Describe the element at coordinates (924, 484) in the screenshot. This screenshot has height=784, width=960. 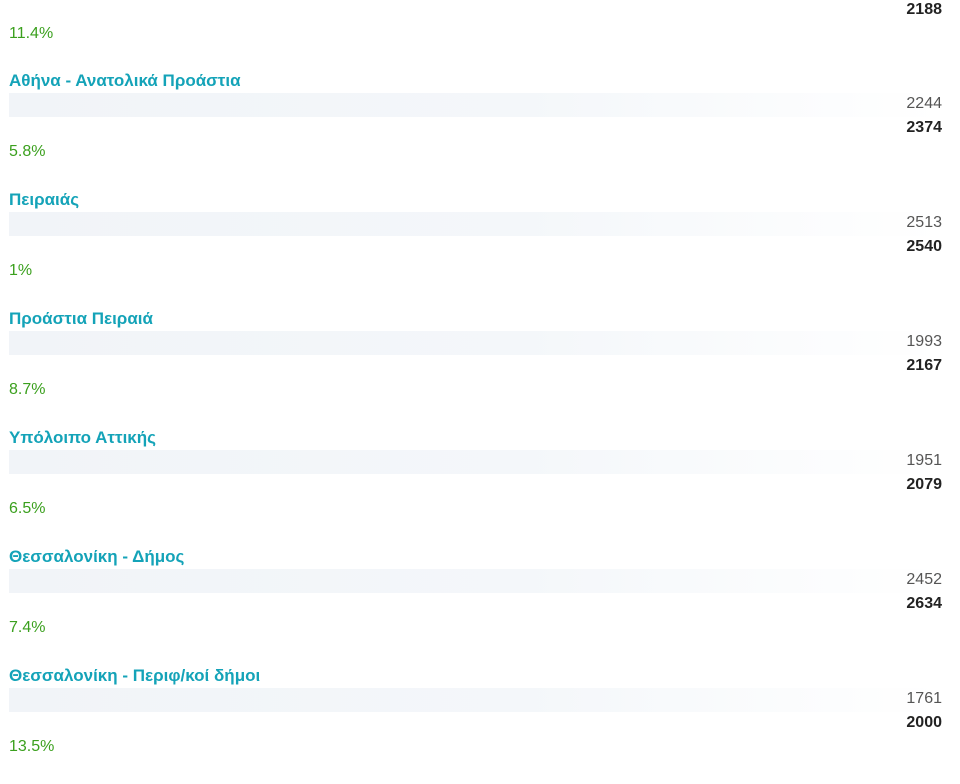
I see `current-value: 2079` at that location.